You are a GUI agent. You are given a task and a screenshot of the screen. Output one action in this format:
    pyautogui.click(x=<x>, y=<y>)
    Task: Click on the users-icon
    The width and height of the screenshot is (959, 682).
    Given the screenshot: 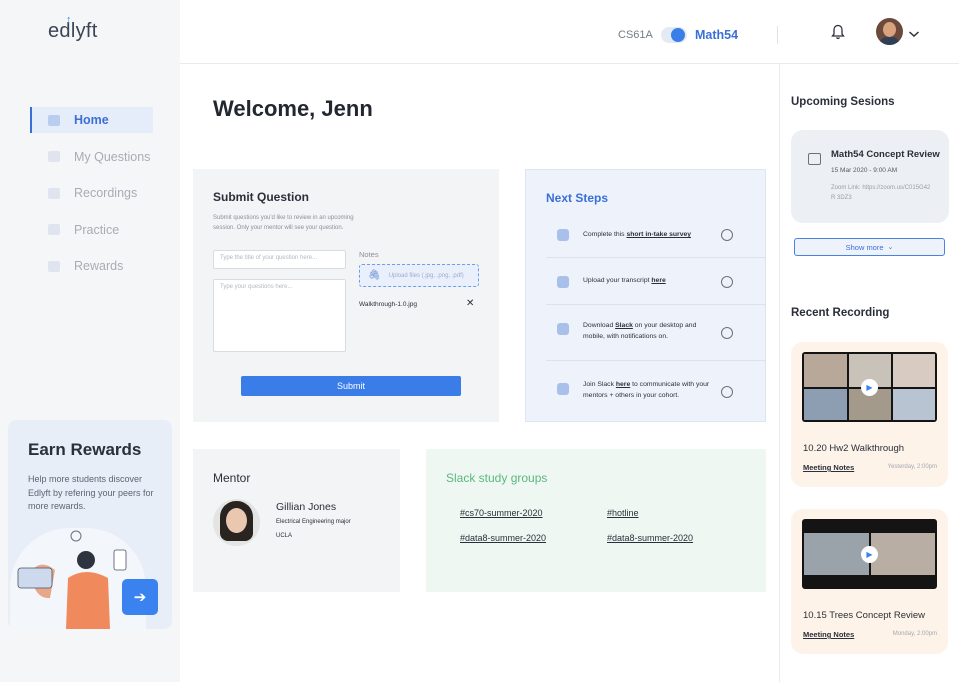 What is the action you would take?
    pyautogui.click(x=563, y=389)
    